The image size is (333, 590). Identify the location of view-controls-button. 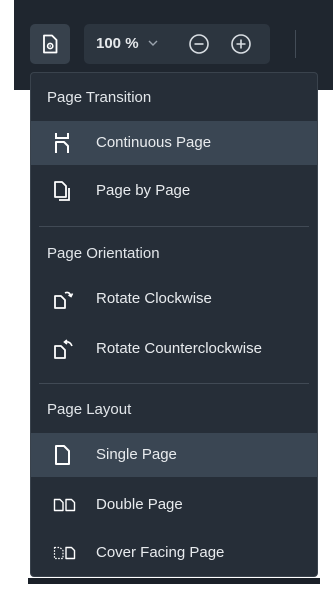
(50, 44).